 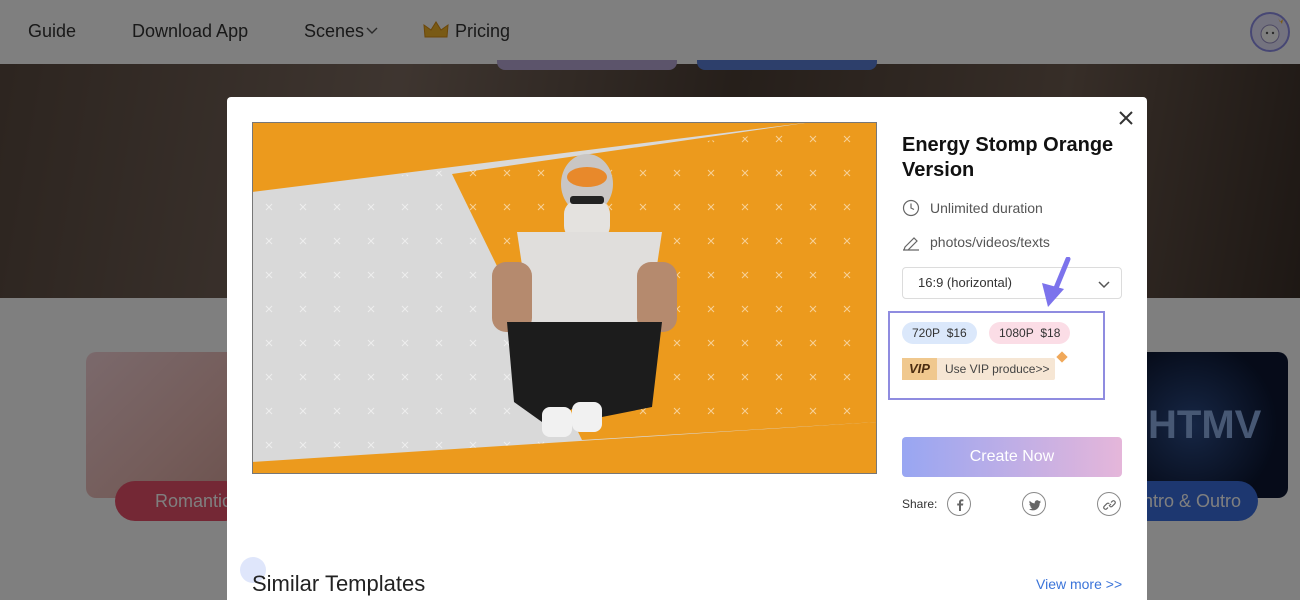 I want to click on resolution-720p-badge: 720P $16, so click(x=939, y=333).